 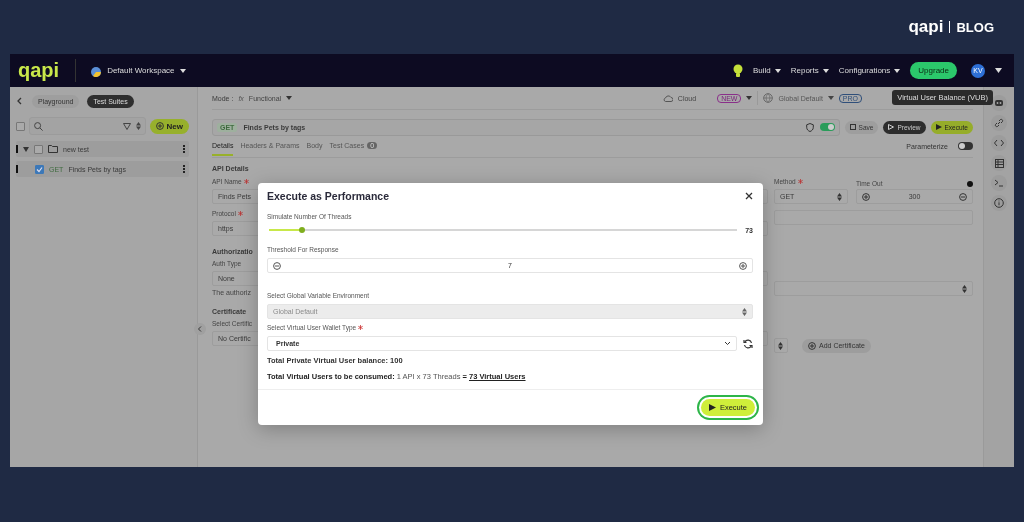 What do you see at coordinates (727, 343) in the screenshot?
I see `chevron-down-icon` at bounding box center [727, 343].